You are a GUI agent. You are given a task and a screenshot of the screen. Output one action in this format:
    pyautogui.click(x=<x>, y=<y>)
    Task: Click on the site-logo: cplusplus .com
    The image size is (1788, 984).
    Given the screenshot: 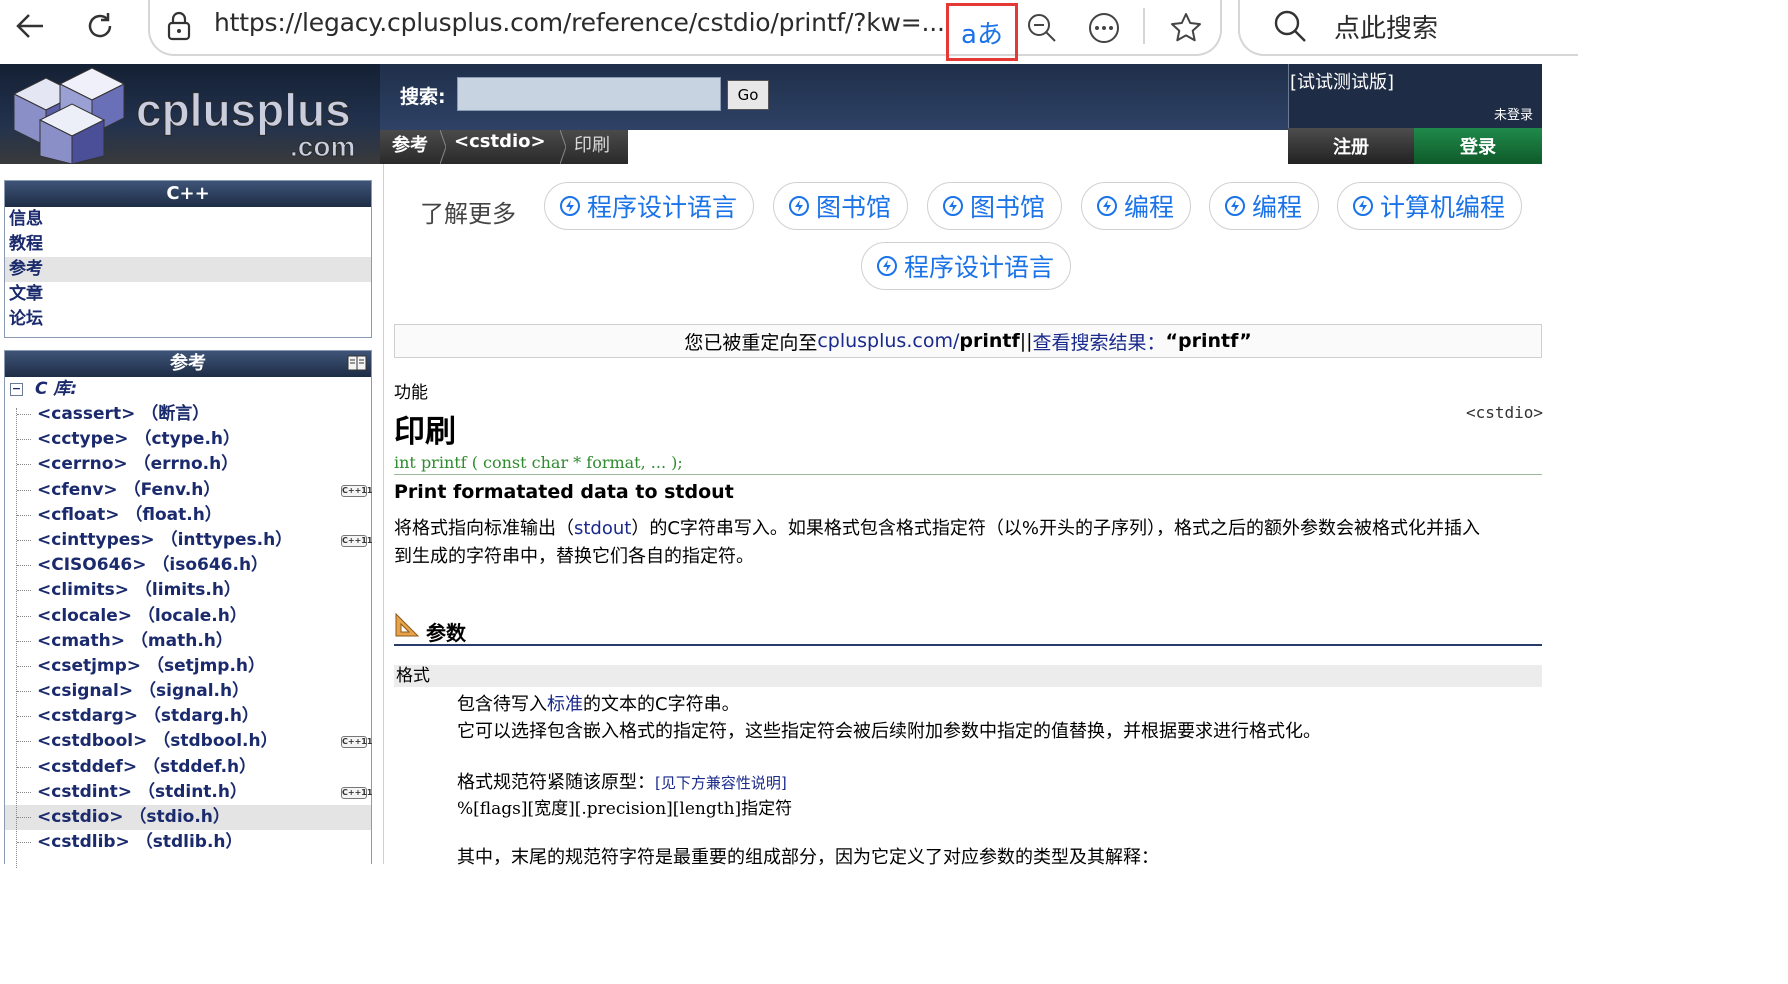 What is the action you would take?
    pyautogui.click(x=190, y=114)
    